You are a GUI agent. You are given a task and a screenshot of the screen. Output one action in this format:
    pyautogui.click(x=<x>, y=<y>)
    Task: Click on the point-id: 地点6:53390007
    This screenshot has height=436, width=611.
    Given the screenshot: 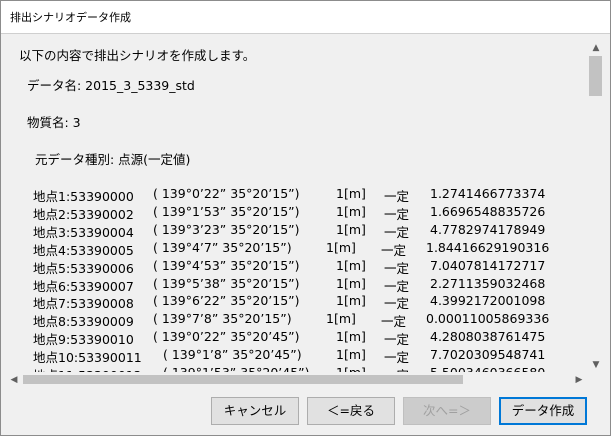 What is the action you would take?
    pyautogui.click(x=83, y=286)
    